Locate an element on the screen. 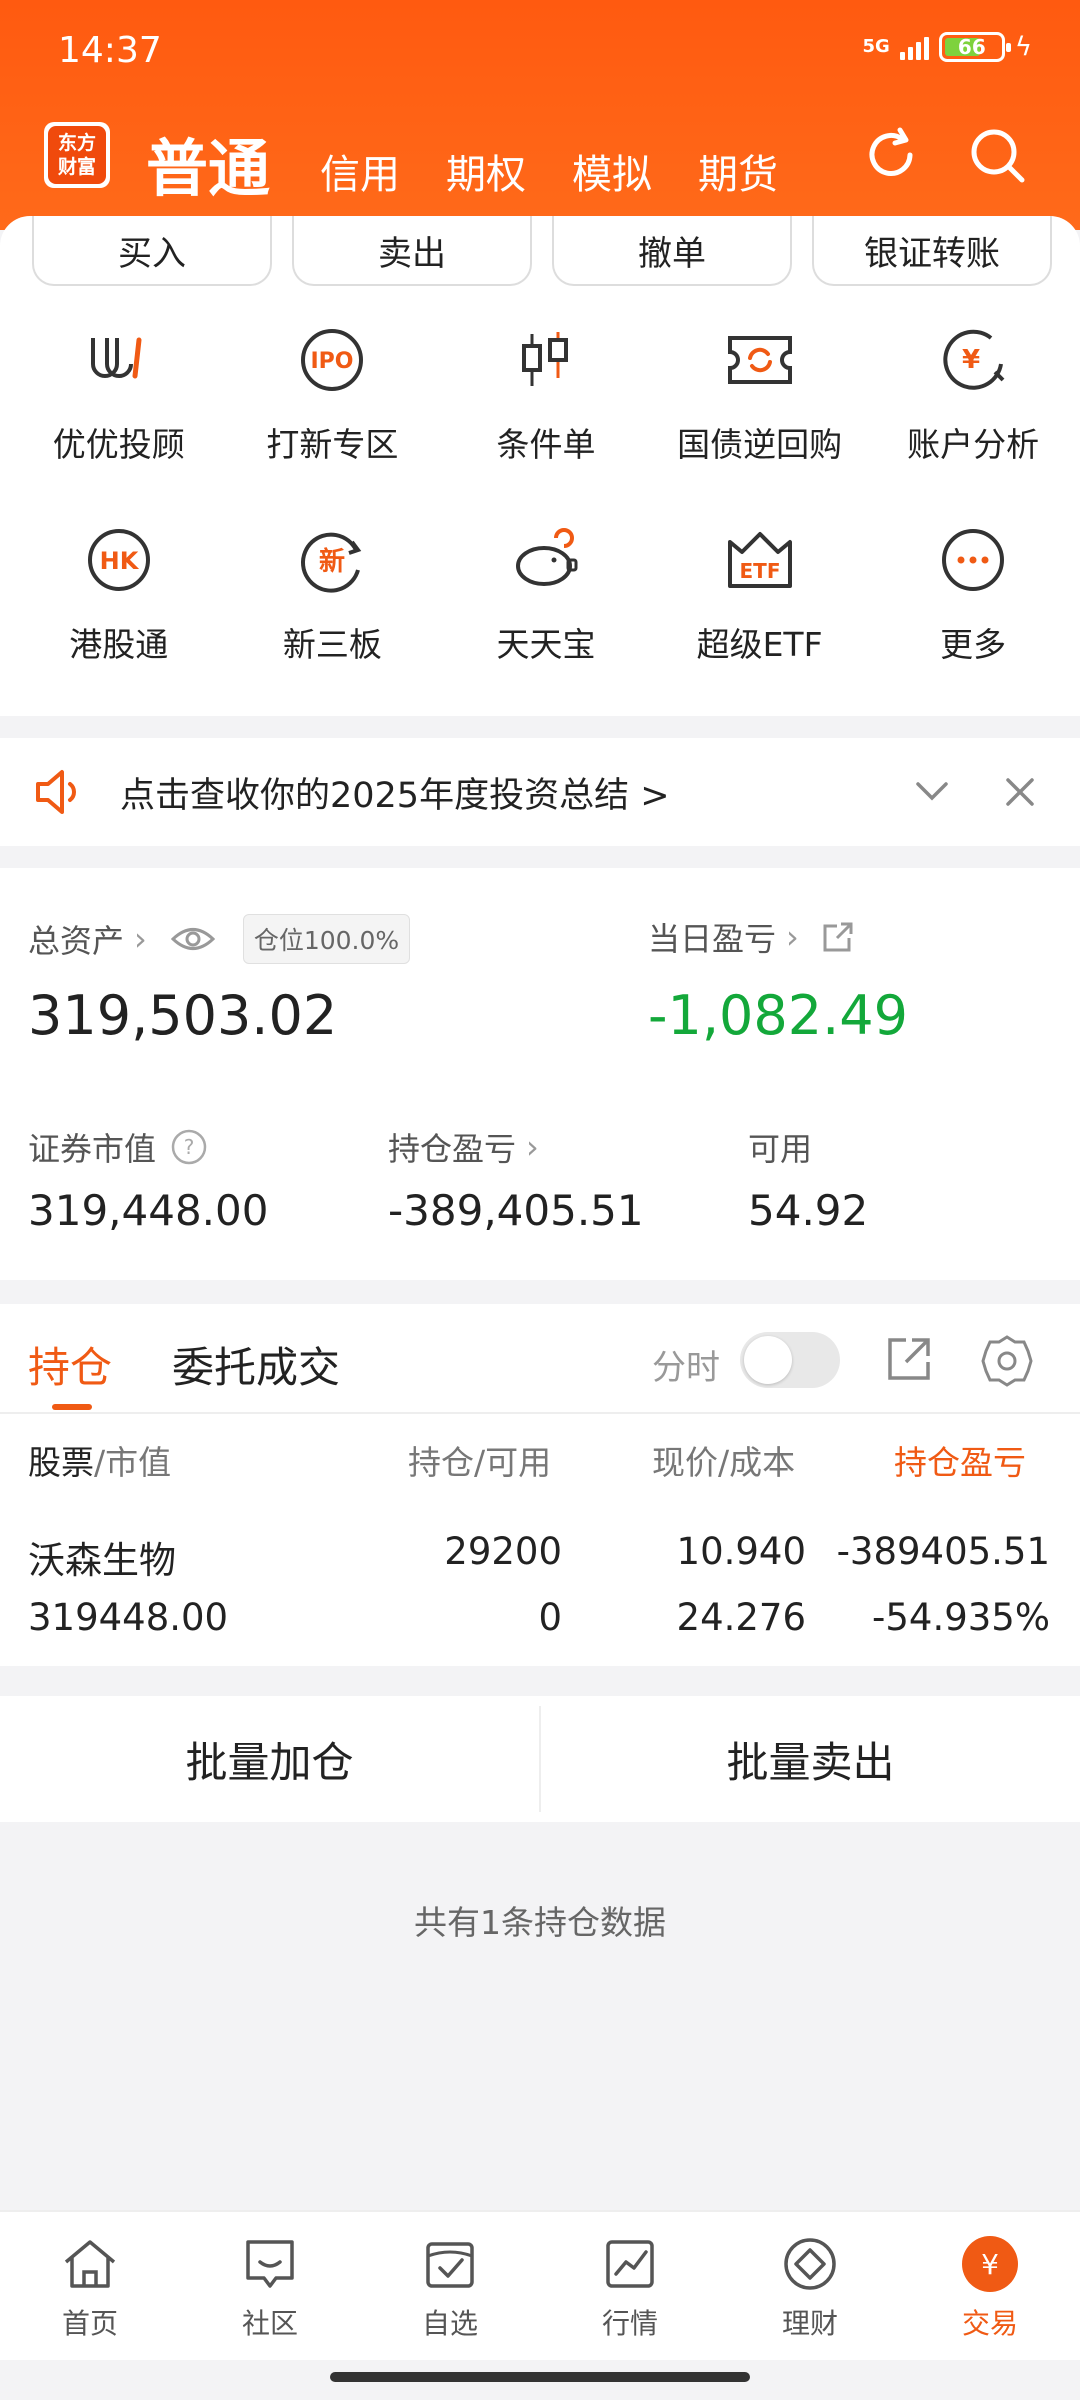  timeshare-label: 分时 is located at coordinates (686, 1368).